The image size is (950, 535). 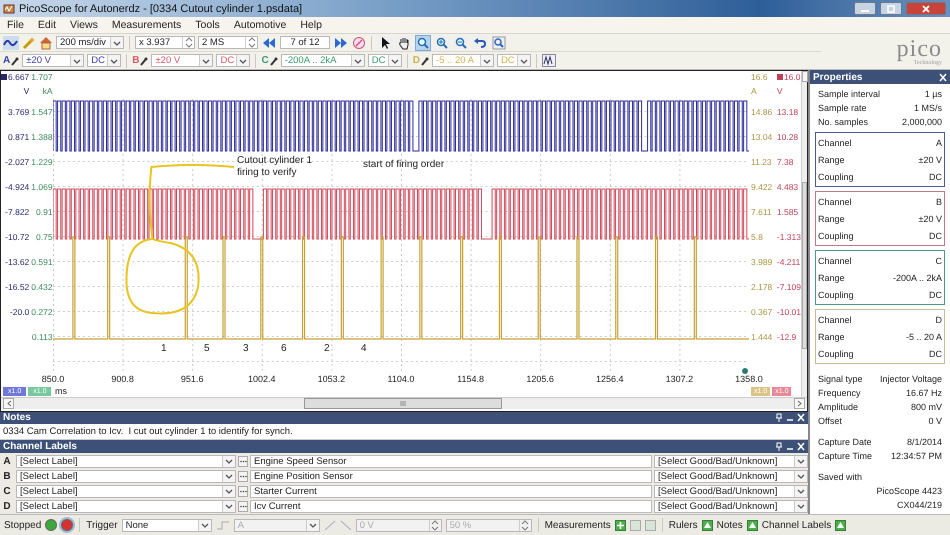 What do you see at coordinates (46, 43) in the screenshot?
I see `home-icon` at bounding box center [46, 43].